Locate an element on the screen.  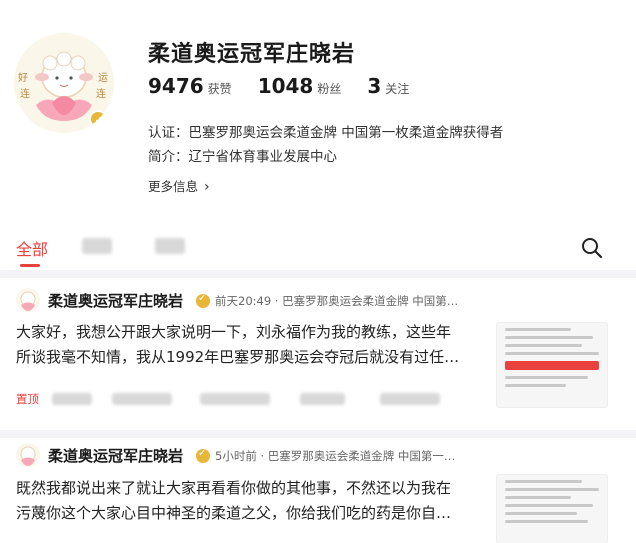
search-icon is located at coordinates (592, 248).